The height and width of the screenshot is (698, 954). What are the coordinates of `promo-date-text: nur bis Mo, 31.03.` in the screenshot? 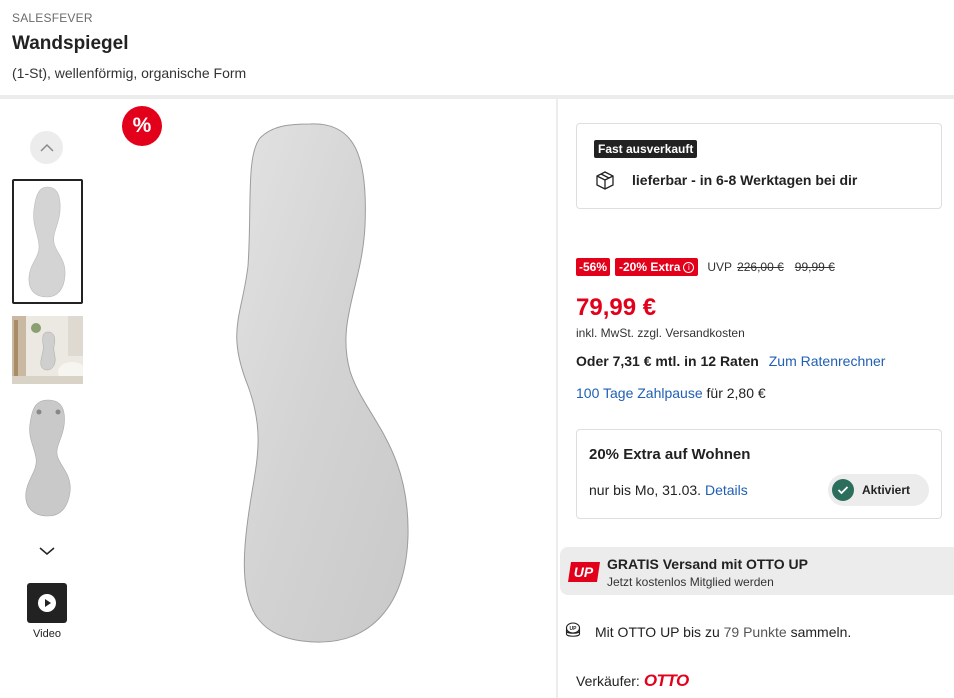 It's located at (645, 490).